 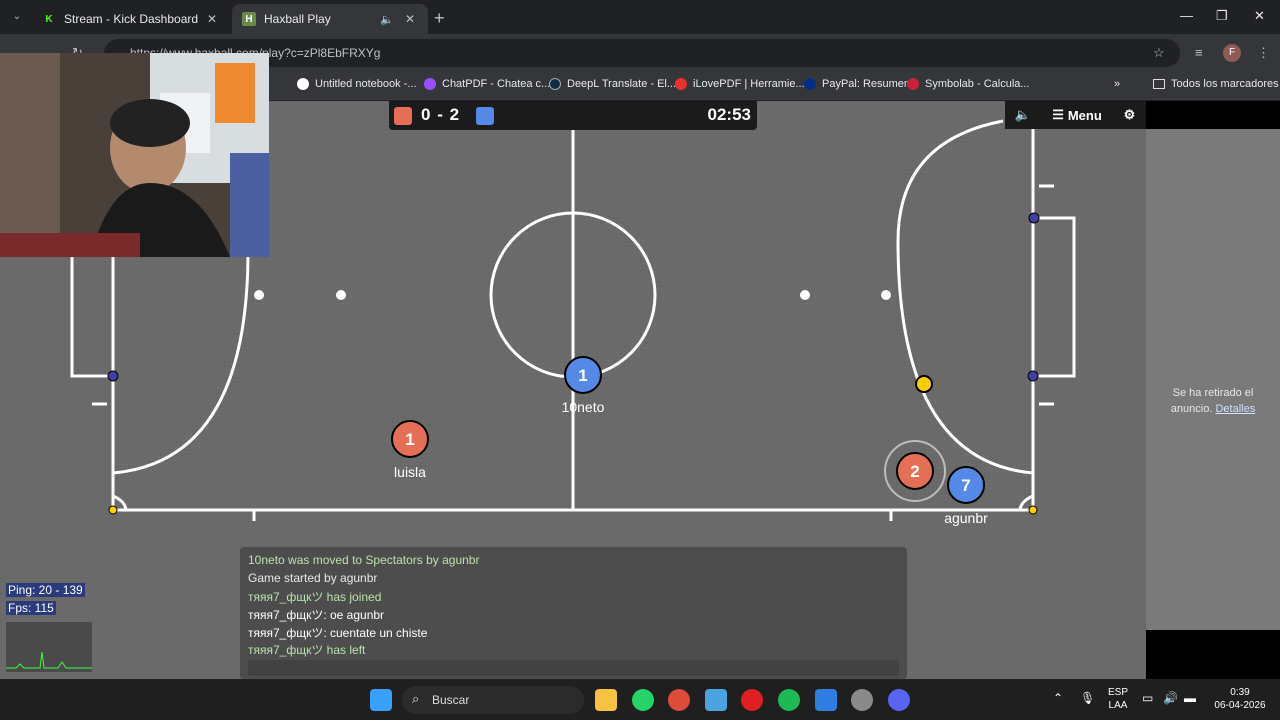 What do you see at coordinates (681, 84) in the screenshot?
I see `ilovepdf-icon` at bounding box center [681, 84].